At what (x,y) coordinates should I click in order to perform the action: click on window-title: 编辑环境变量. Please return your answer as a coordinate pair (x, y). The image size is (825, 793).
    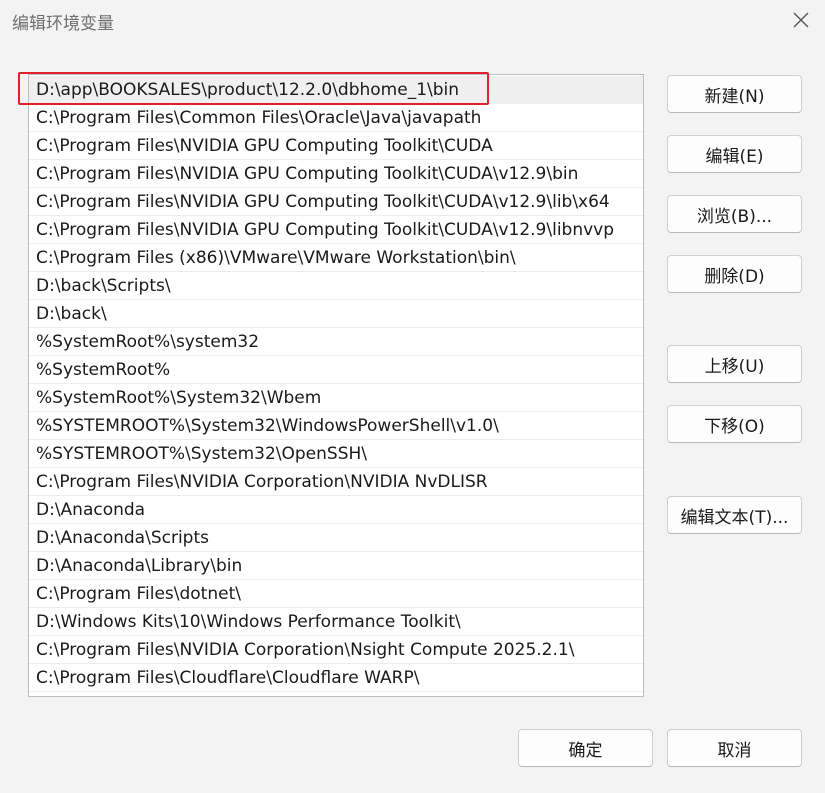
    Looking at the image, I should click on (63, 24).